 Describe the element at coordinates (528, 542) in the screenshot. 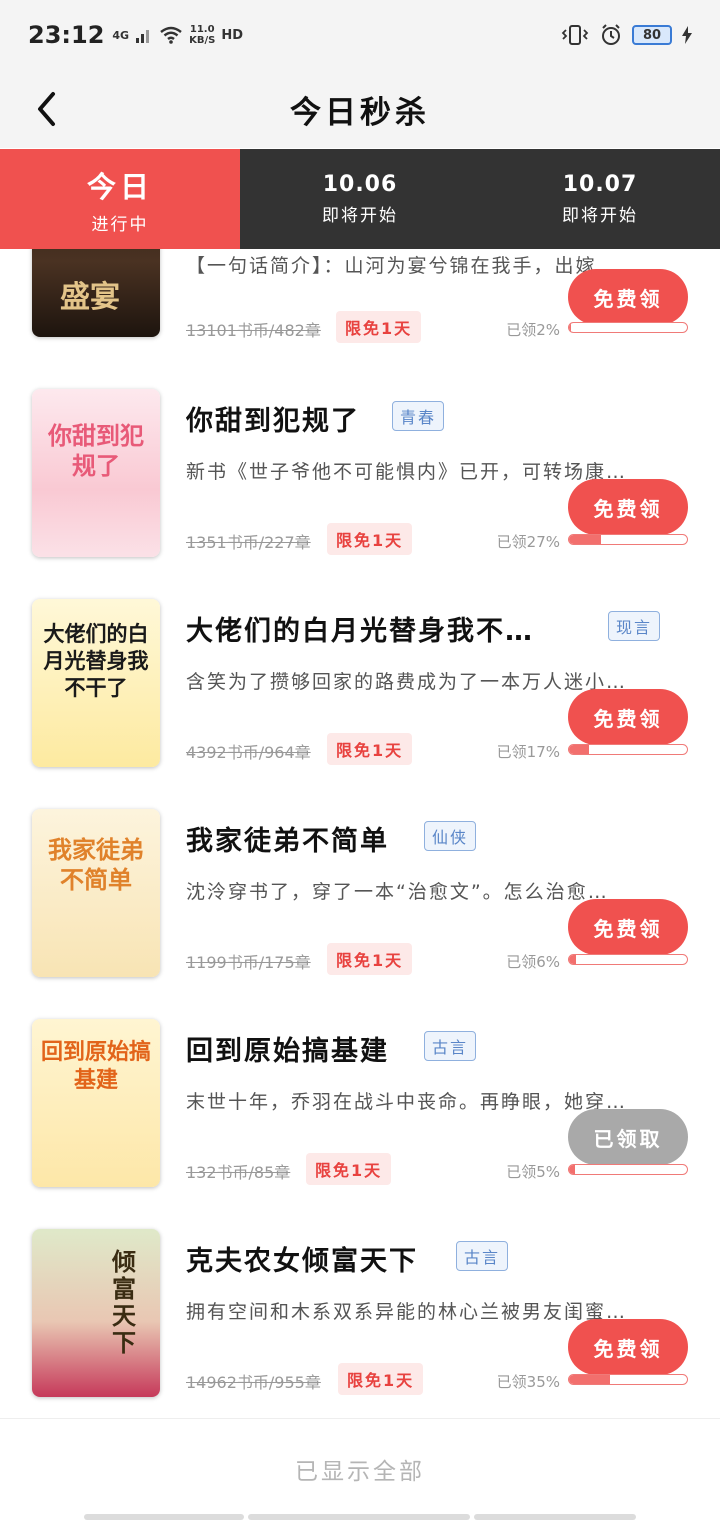

I see `claimed-percent: 已领27%` at that location.